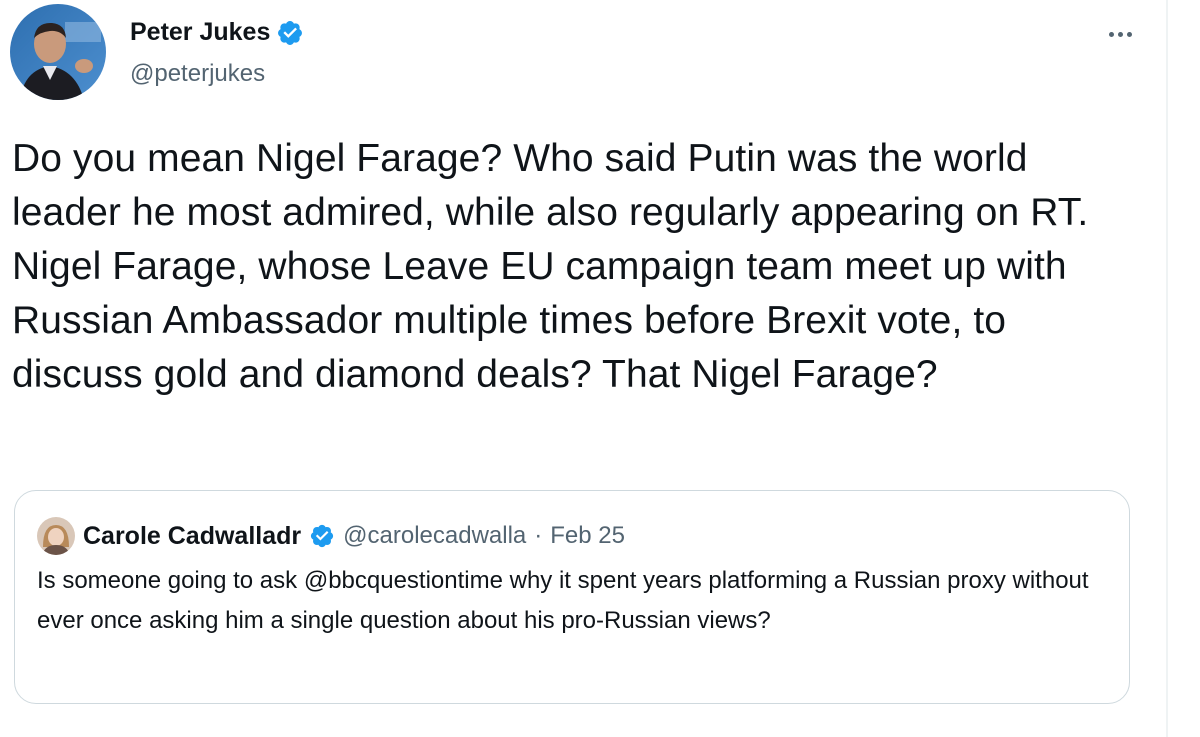  Describe the element at coordinates (1167, 368) in the screenshot. I see `column-divider` at that location.